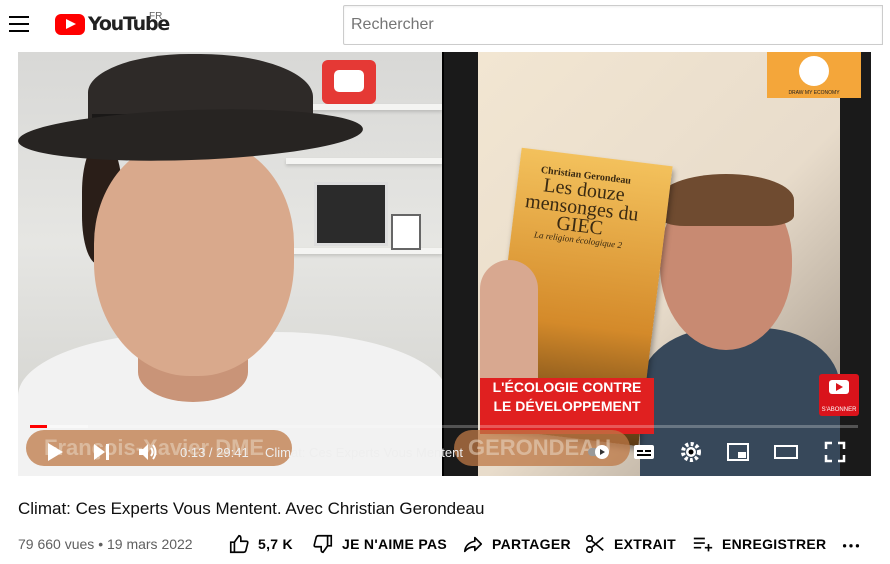 The height and width of the screenshot is (564, 890). What do you see at coordinates (594, 544) in the screenshot?
I see `scissors-icon` at bounding box center [594, 544].